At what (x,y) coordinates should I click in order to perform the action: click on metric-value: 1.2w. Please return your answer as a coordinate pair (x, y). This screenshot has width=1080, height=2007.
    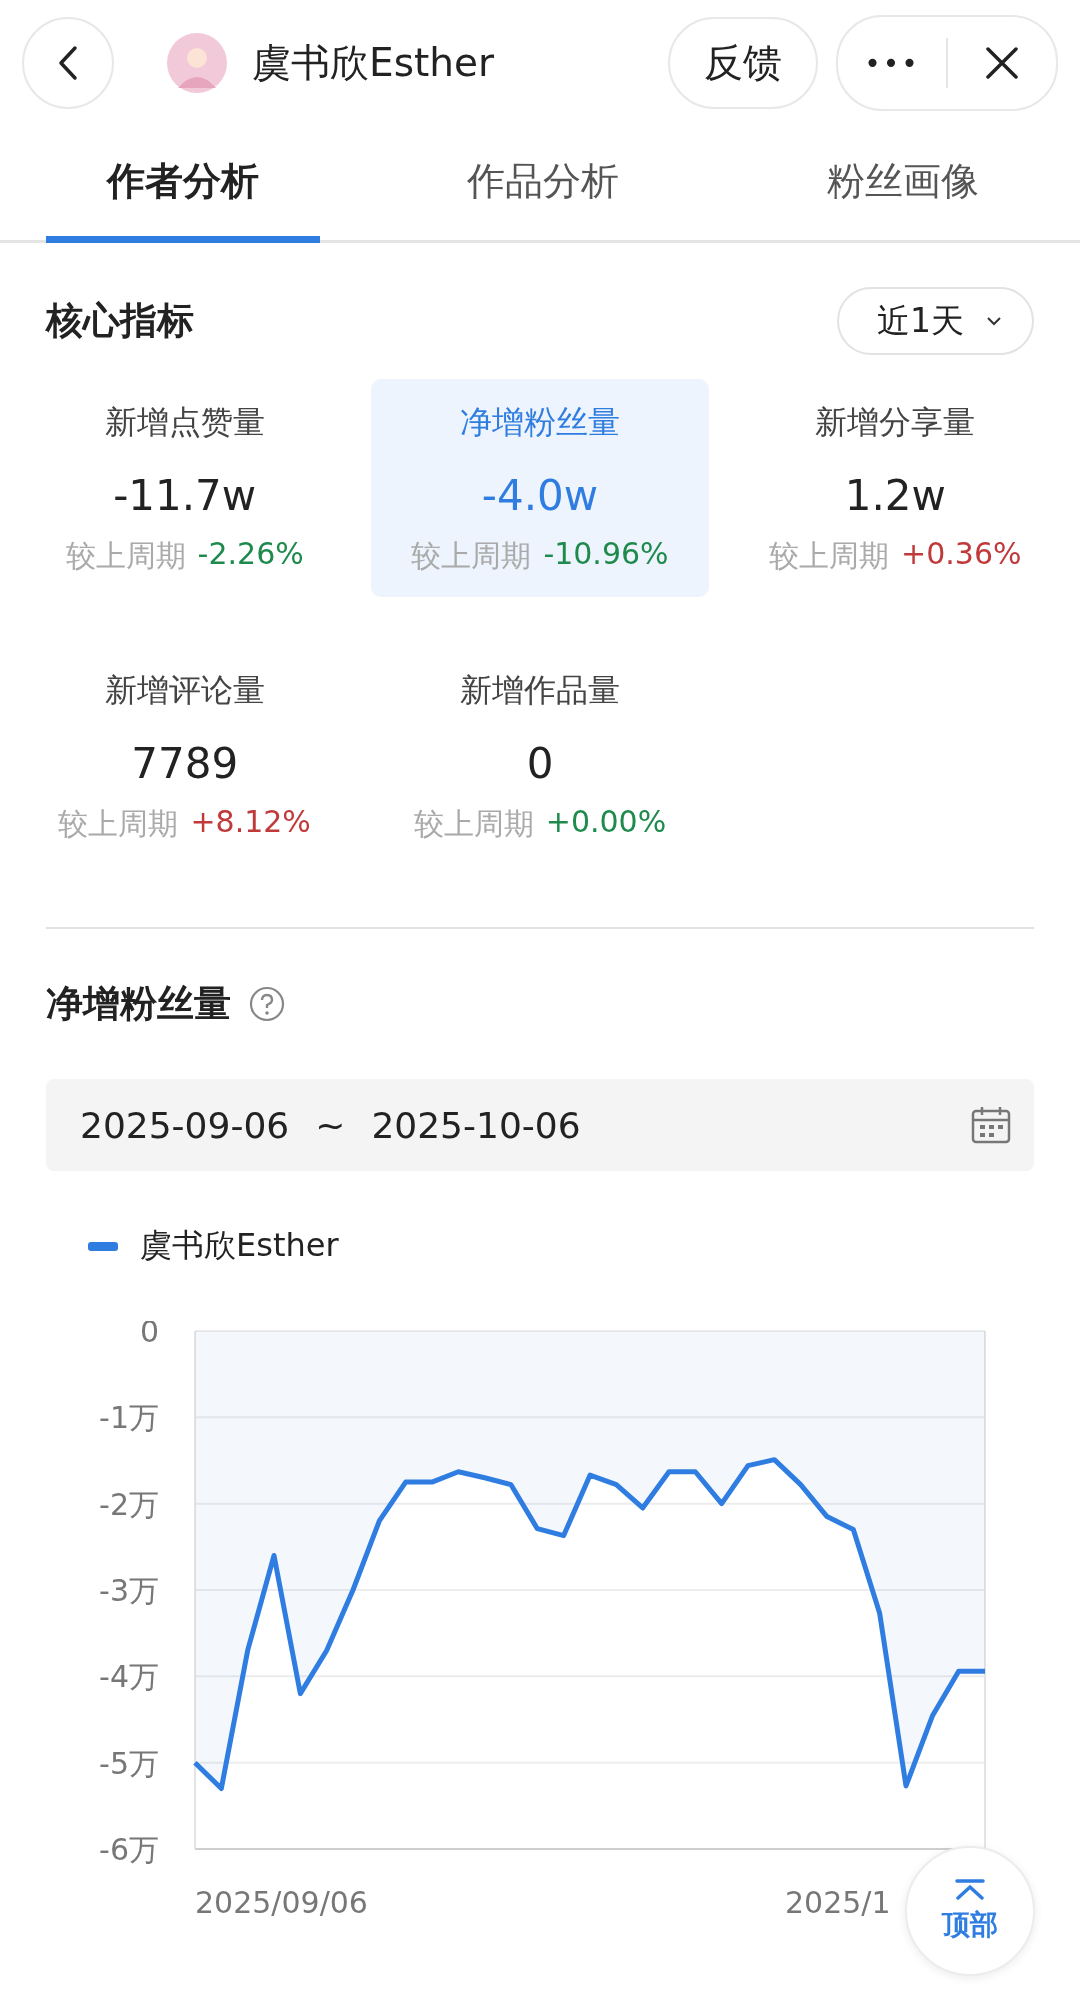
    Looking at the image, I should click on (895, 495).